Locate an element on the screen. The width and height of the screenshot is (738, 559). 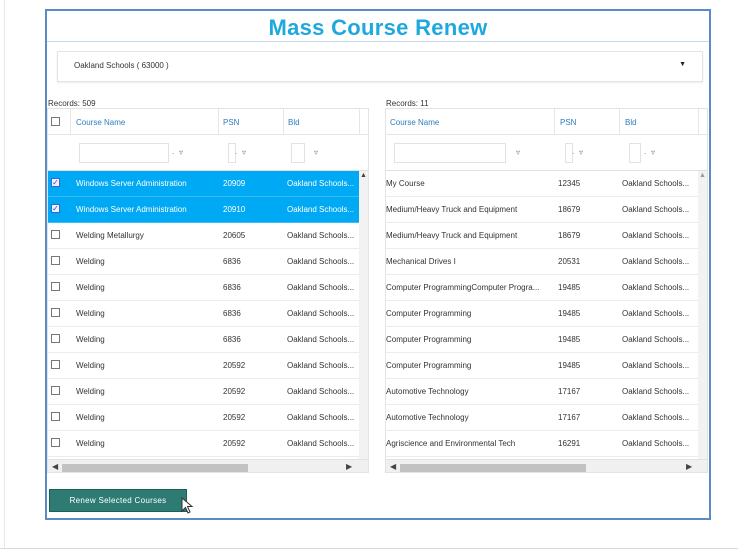
left-grid-header: Course Name PSN Bld is located at coordinates (208, 122).